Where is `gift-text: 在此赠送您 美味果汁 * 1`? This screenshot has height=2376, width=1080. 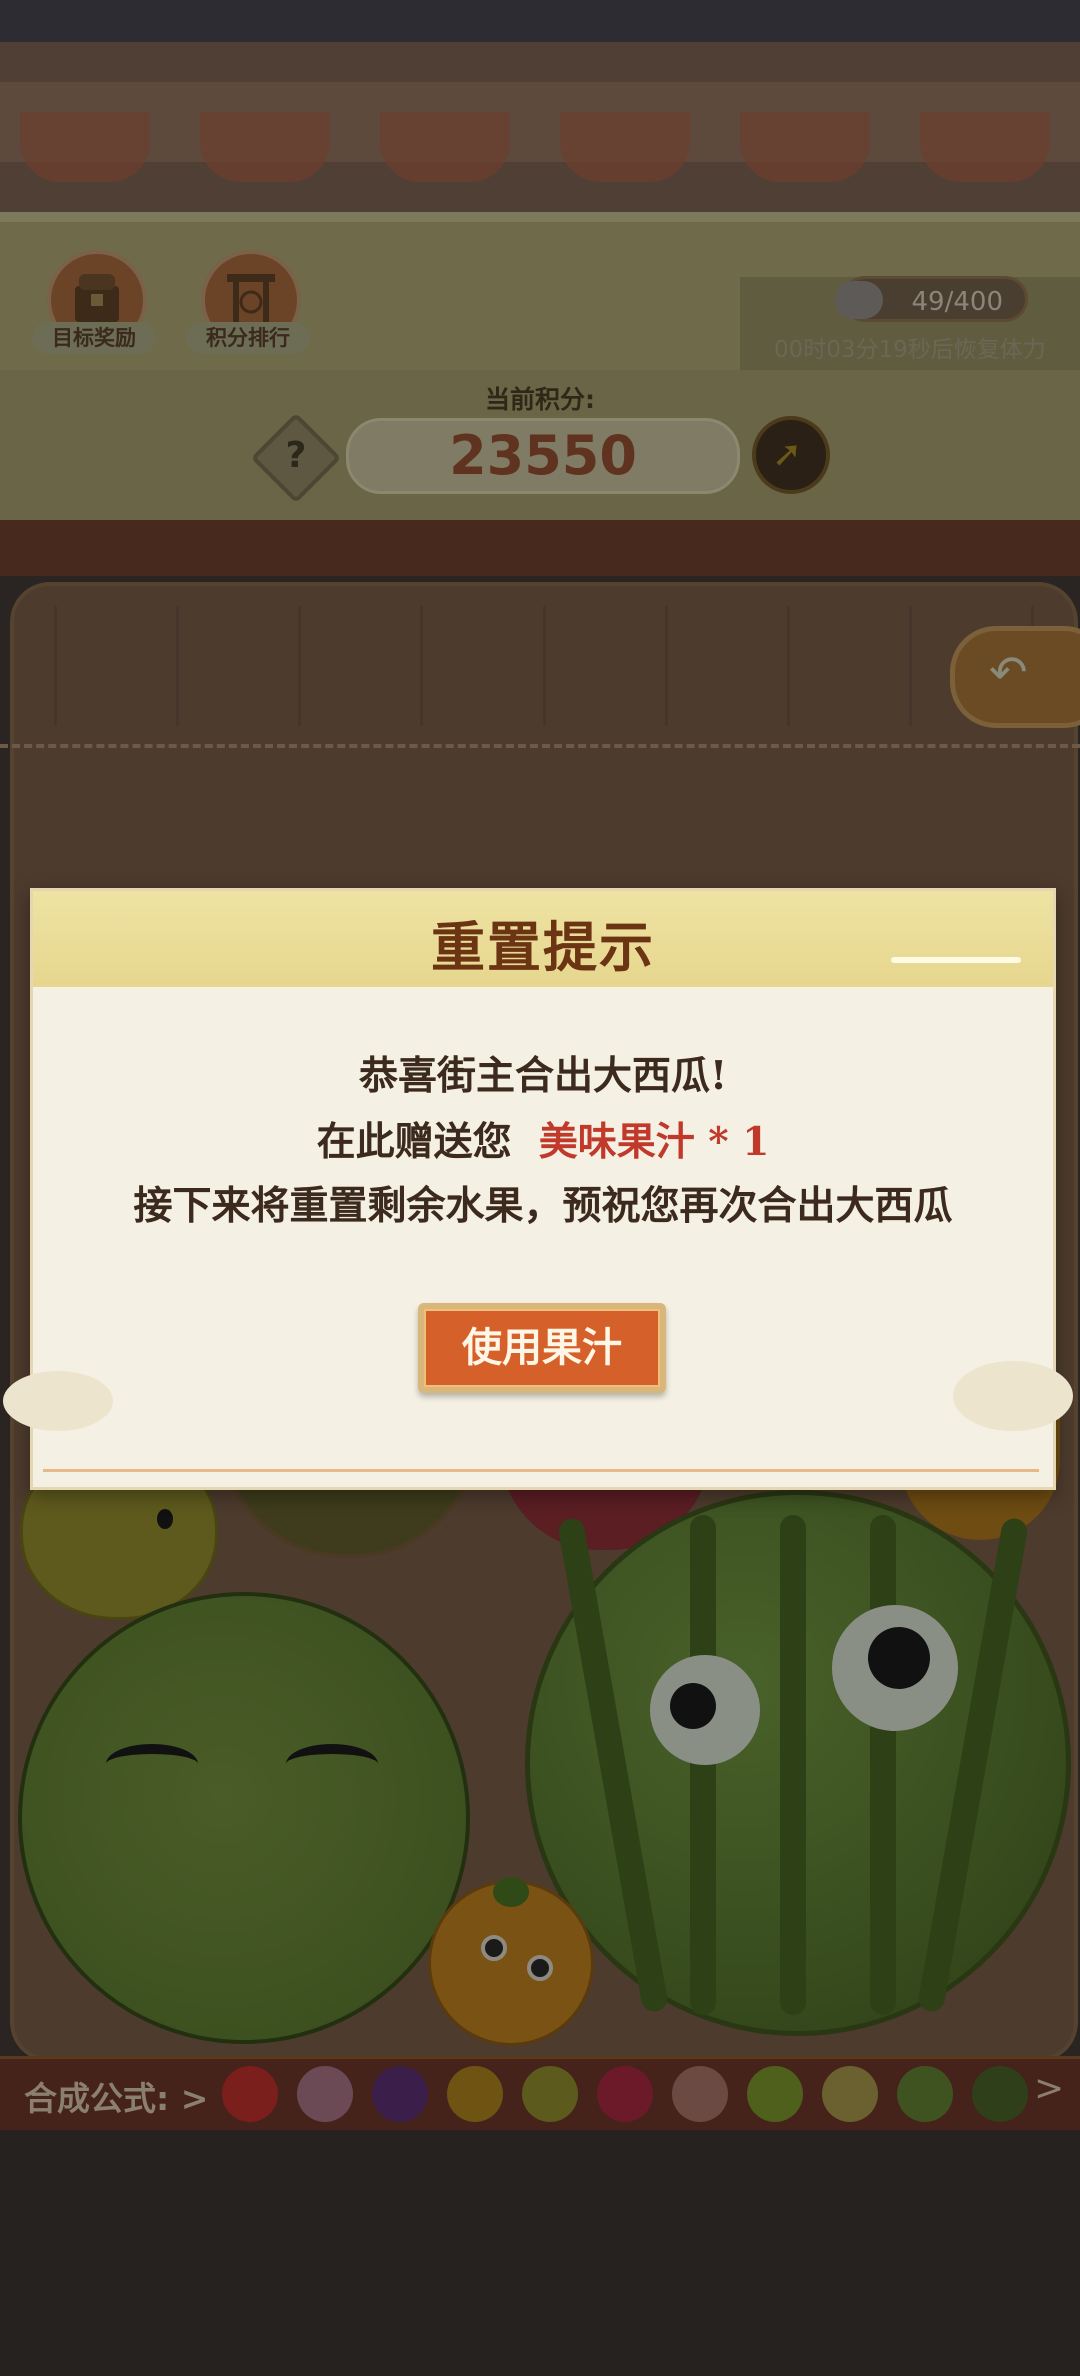 gift-text: 在此赠送您 美味果汁 * 1 is located at coordinates (543, 1139).